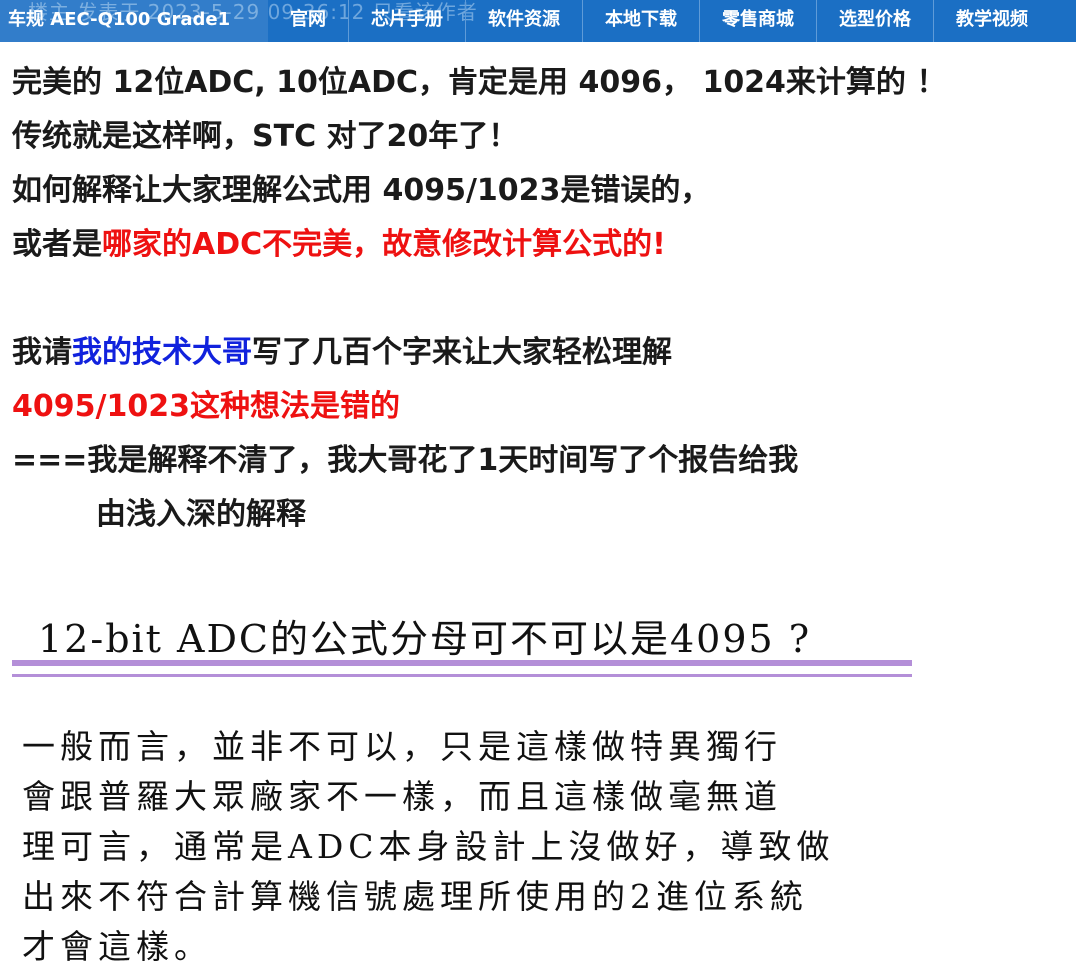  Describe the element at coordinates (405, 460) in the screenshot. I see `post-line-7: ===我是解释不清了，我大哥花了1天时间写了个报告给我` at that location.